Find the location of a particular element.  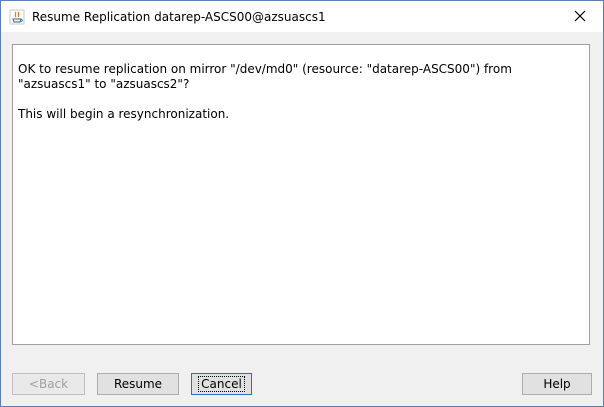

back-button: <Back is located at coordinates (48, 384).